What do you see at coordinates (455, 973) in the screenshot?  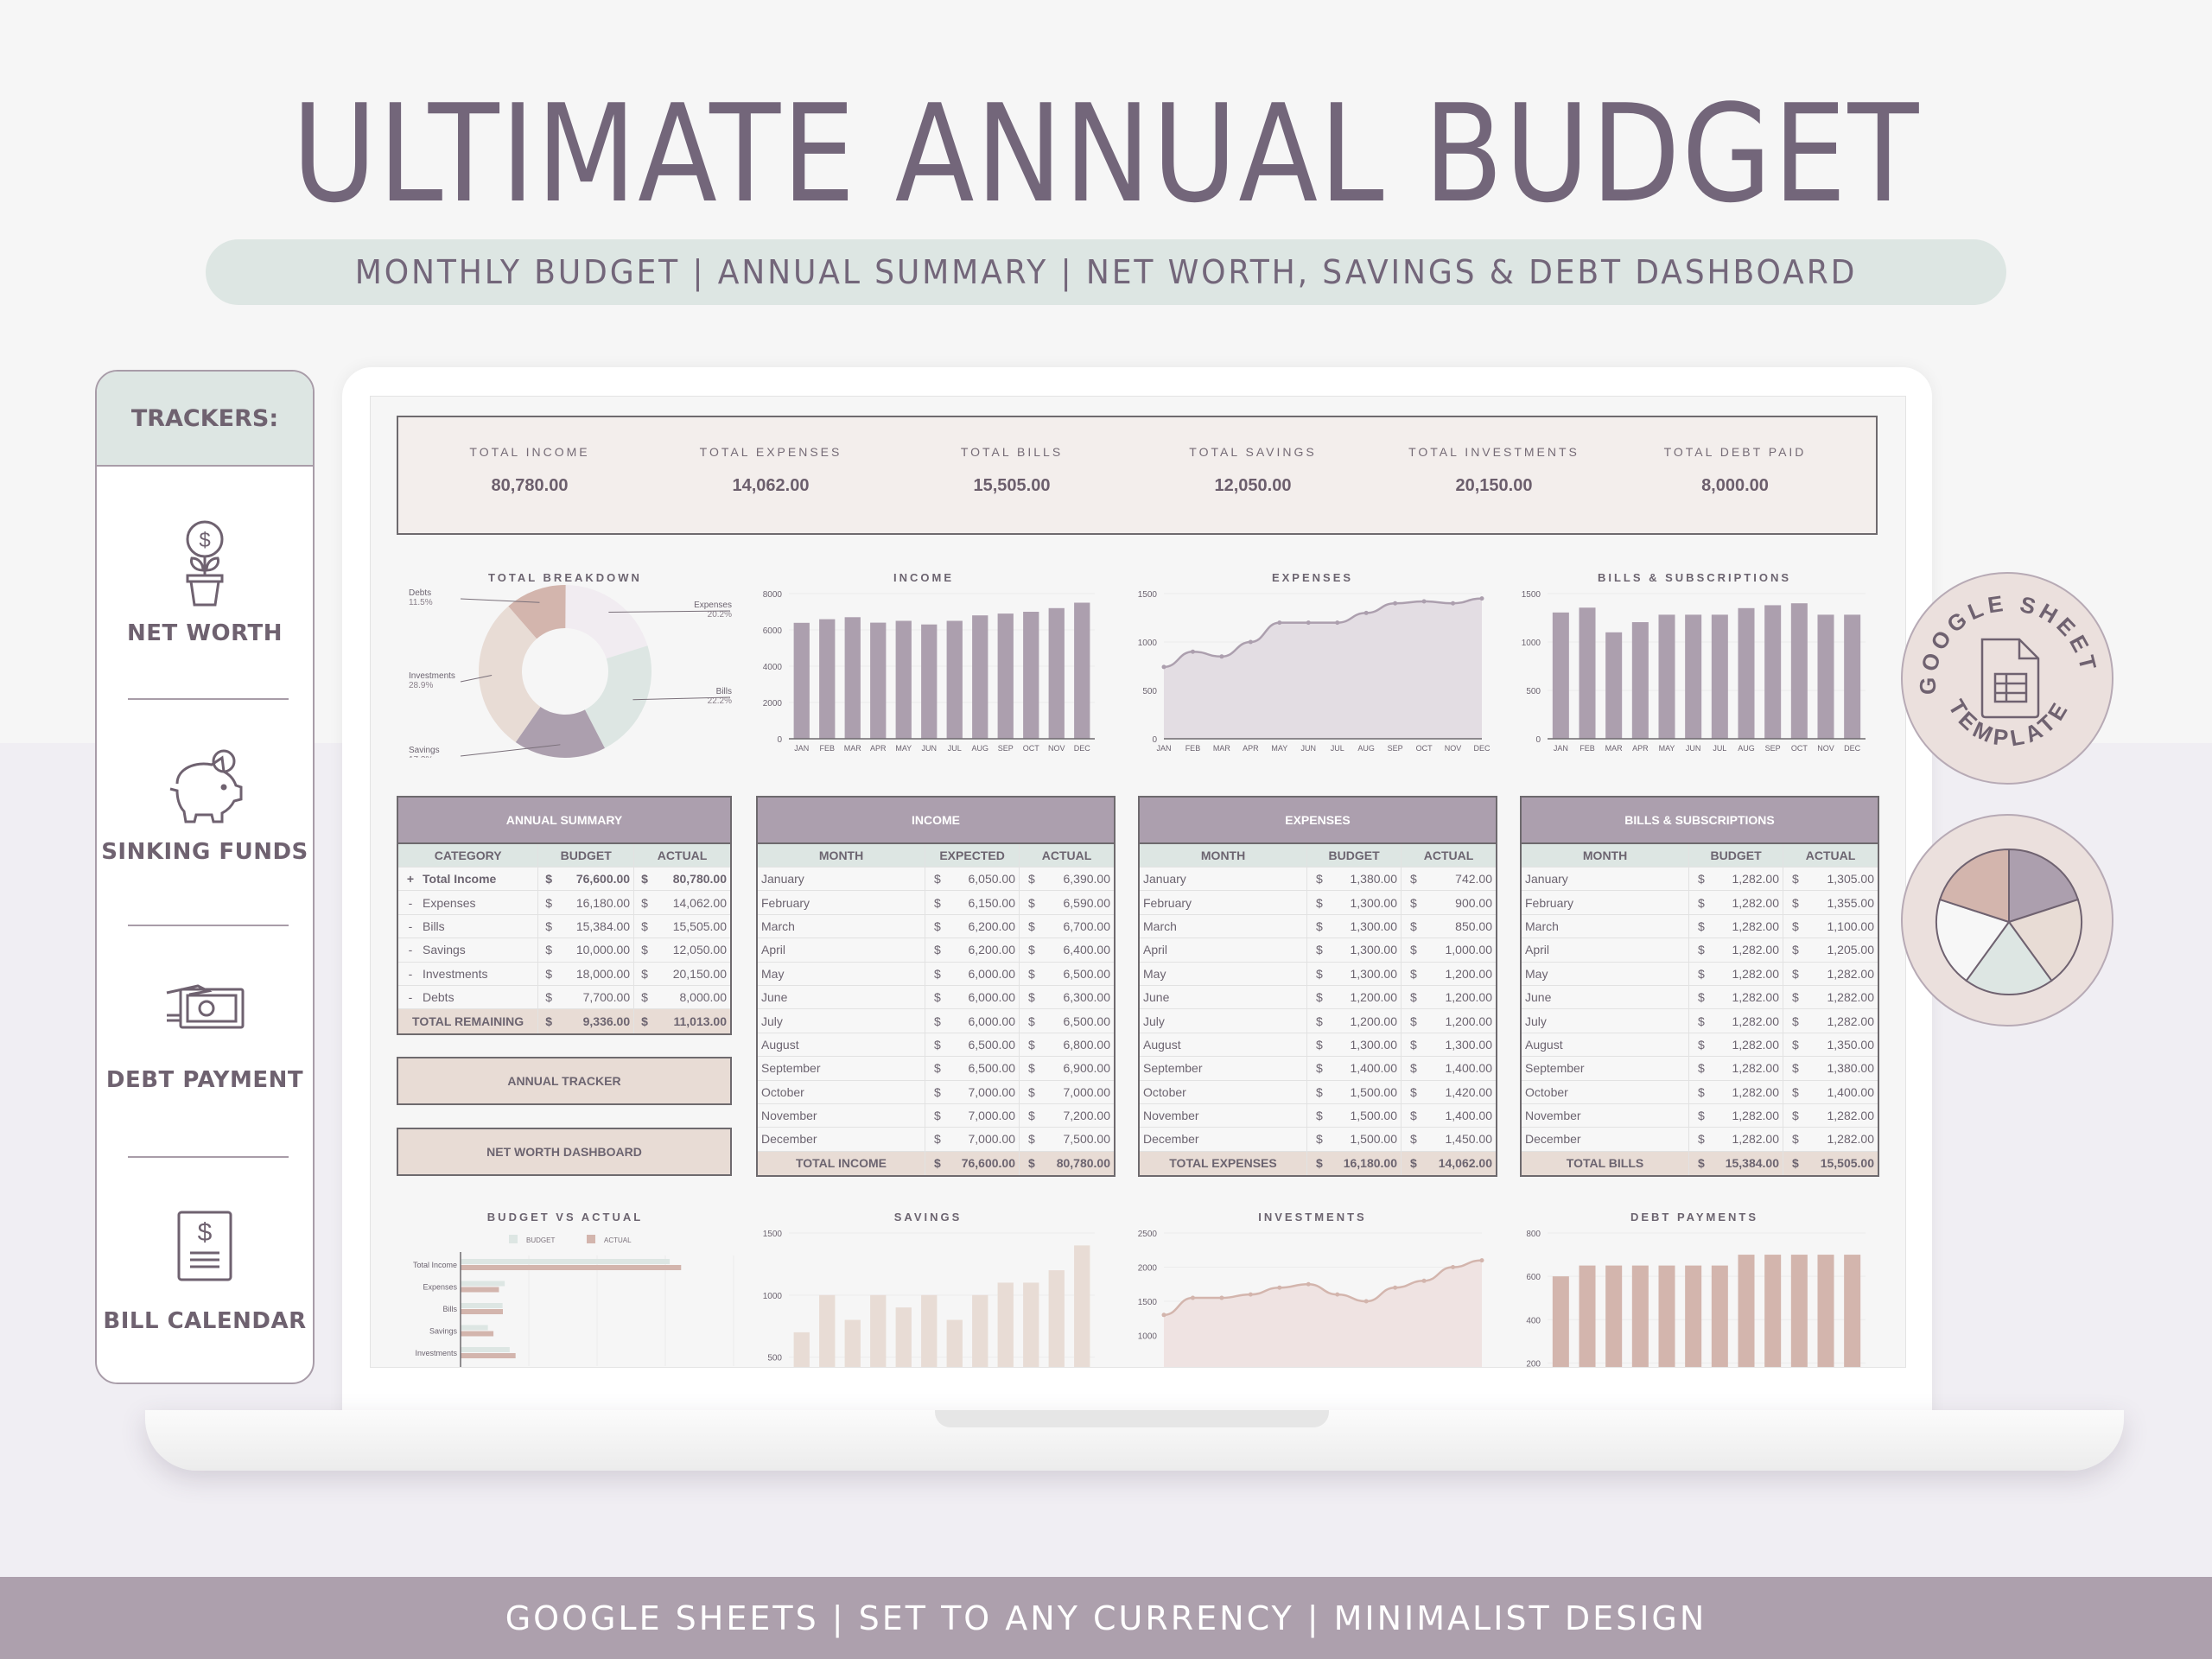 I see `category-label: Investments` at bounding box center [455, 973].